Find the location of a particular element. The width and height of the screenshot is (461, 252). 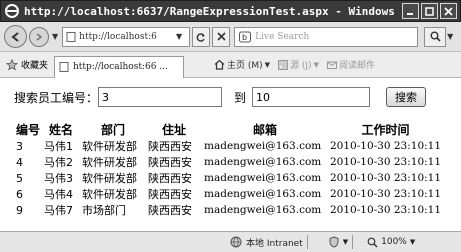

home-label: 主页 (M) is located at coordinates (245, 66).